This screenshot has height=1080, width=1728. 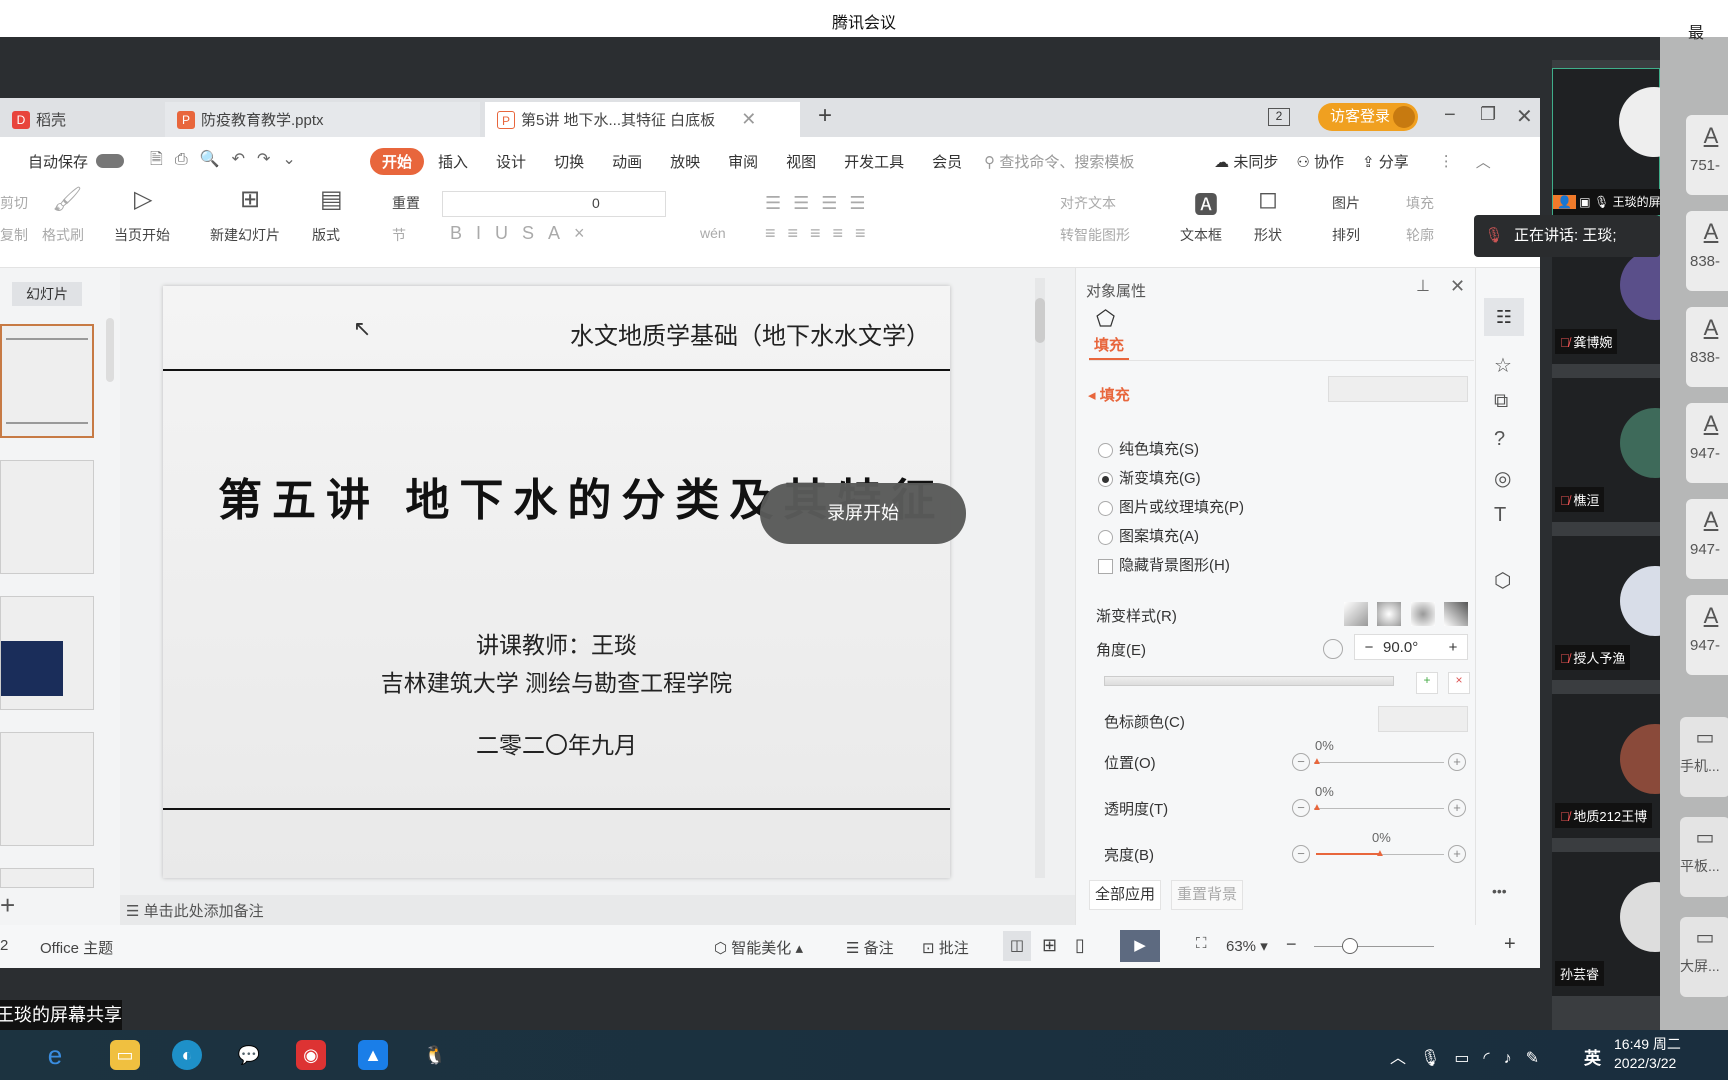 What do you see at coordinates (1620, 142) in the screenshot?
I see `participant-tile: 👤 ▣ 🎙 王琰的屏幕共享` at bounding box center [1620, 142].